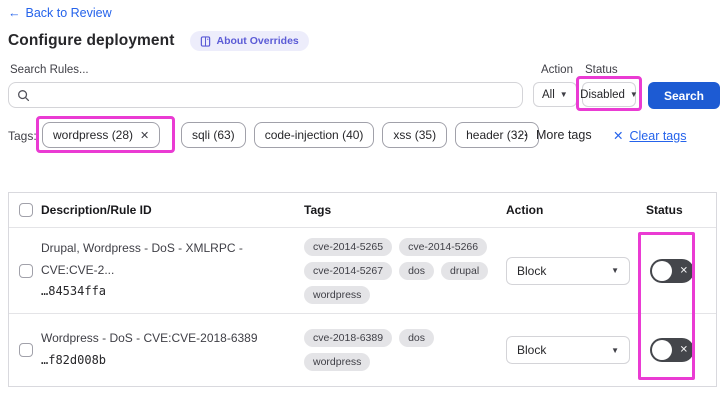 The width and height of the screenshot is (725, 406). I want to click on selected-tag-label: wordpress (28), so click(93, 135).